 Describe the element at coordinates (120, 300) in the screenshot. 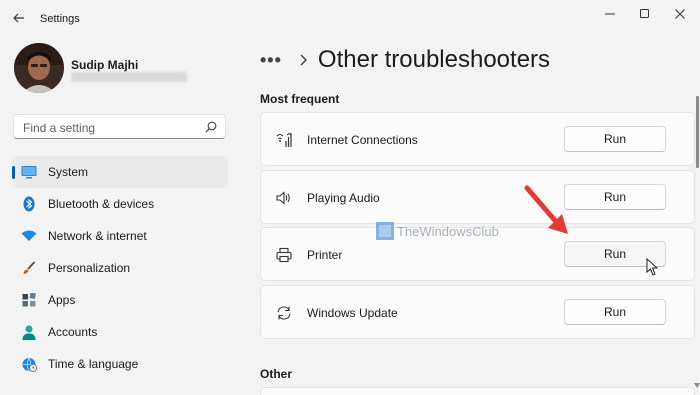

I see `sidebar-item-apps: Apps` at that location.